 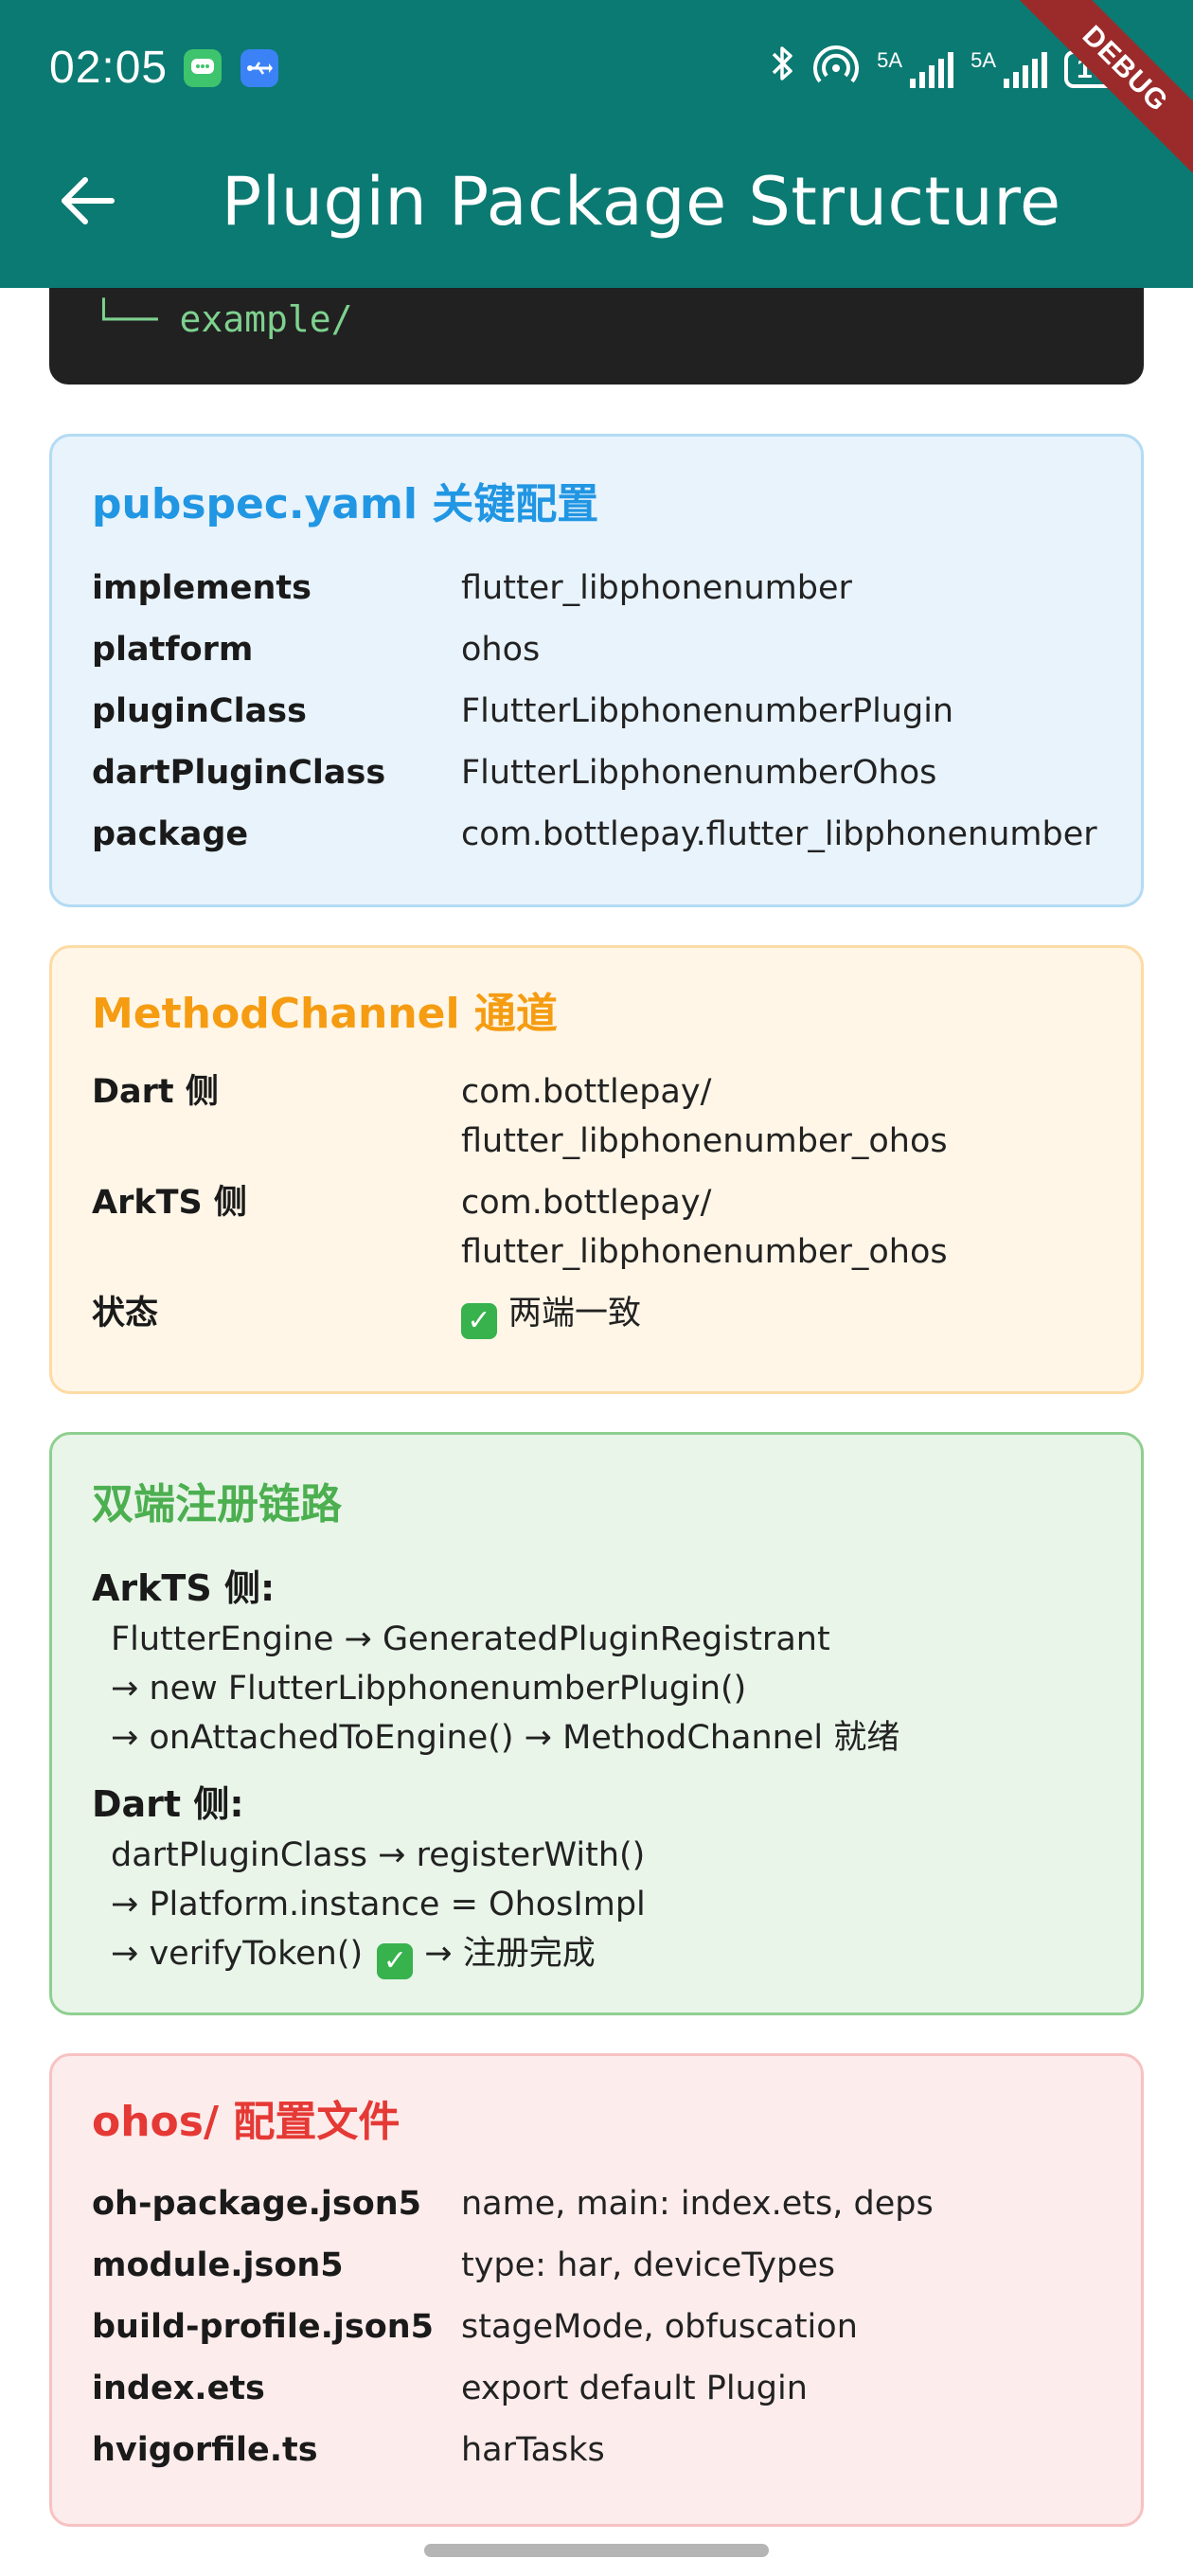 I want to click on bluetooth-icon, so click(x=783, y=69).